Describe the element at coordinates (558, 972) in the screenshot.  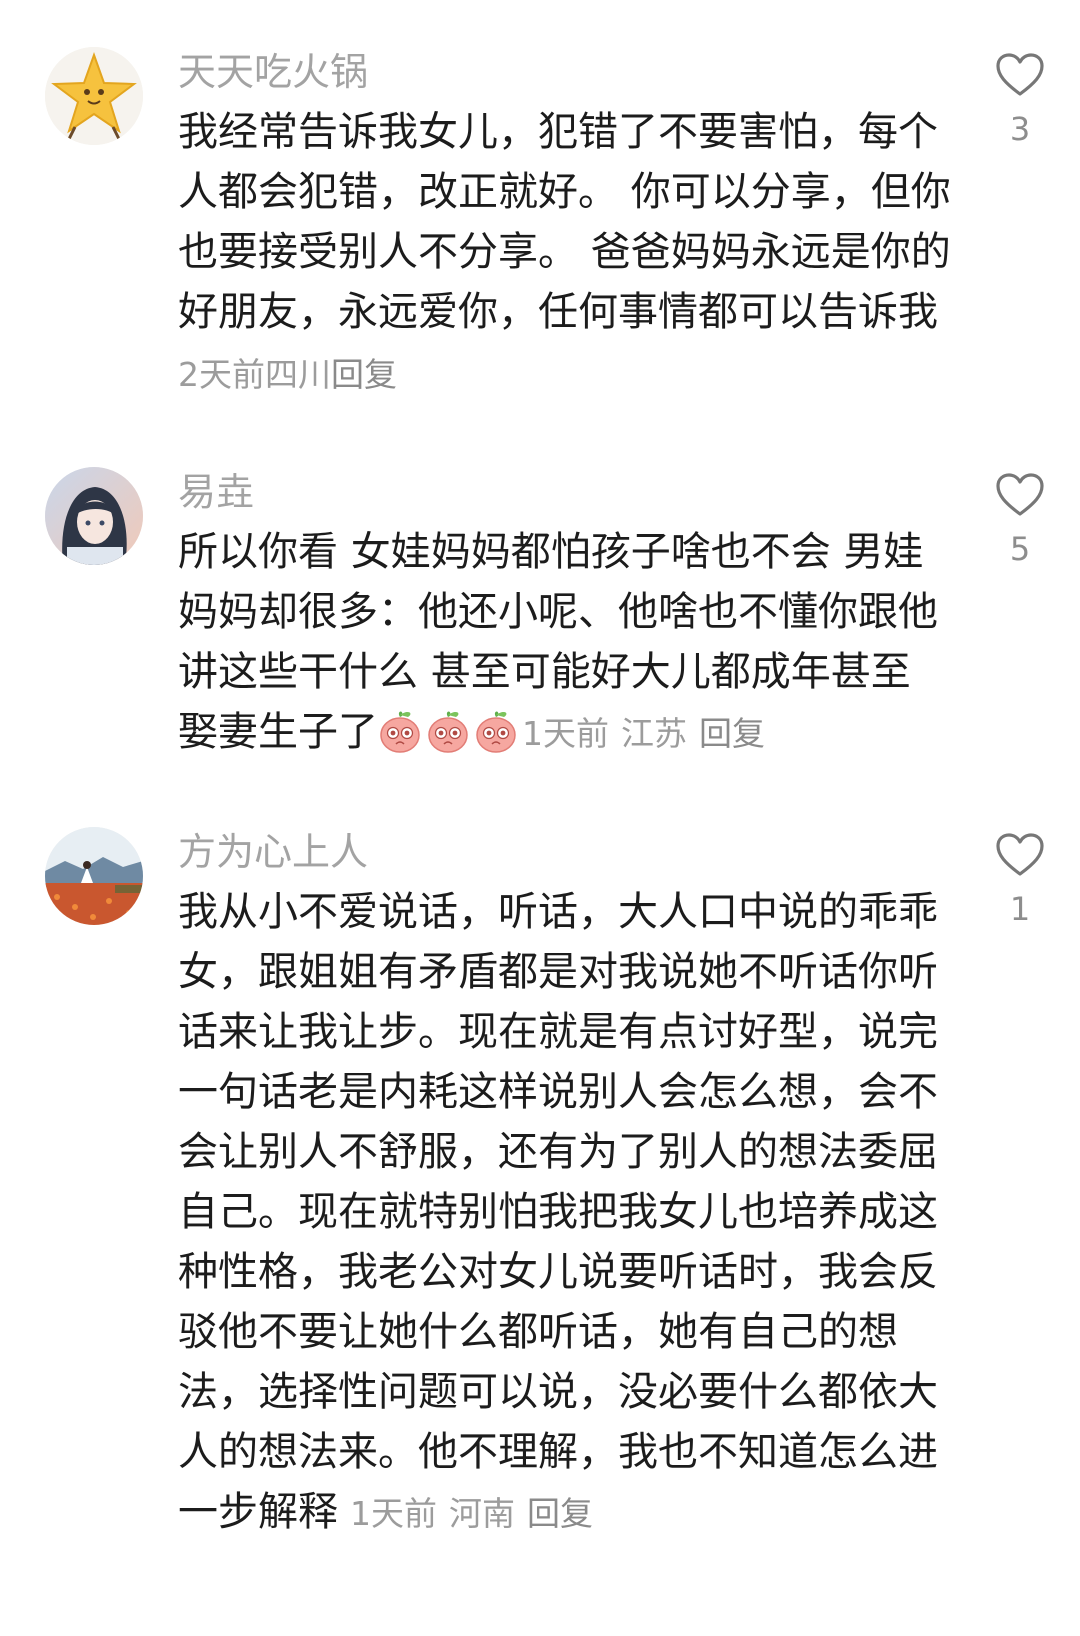
I see `comment-text-line: 女，跟姐姐有矛盾都是对我说她不听话你听` at that location.